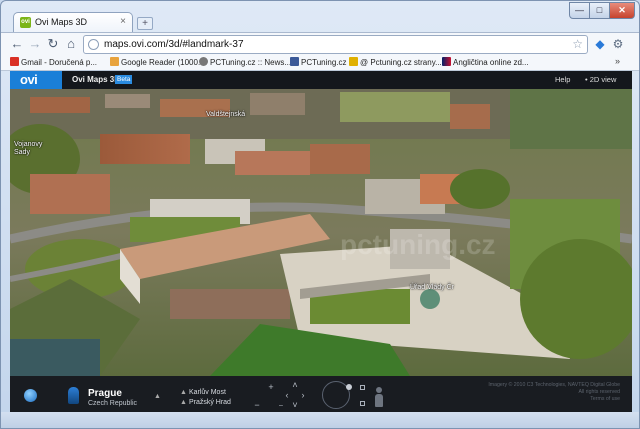  What do you see at coordinates (562, 79) in the screenshot?
I see `help-link: Help` at bounding box center [562, 79].